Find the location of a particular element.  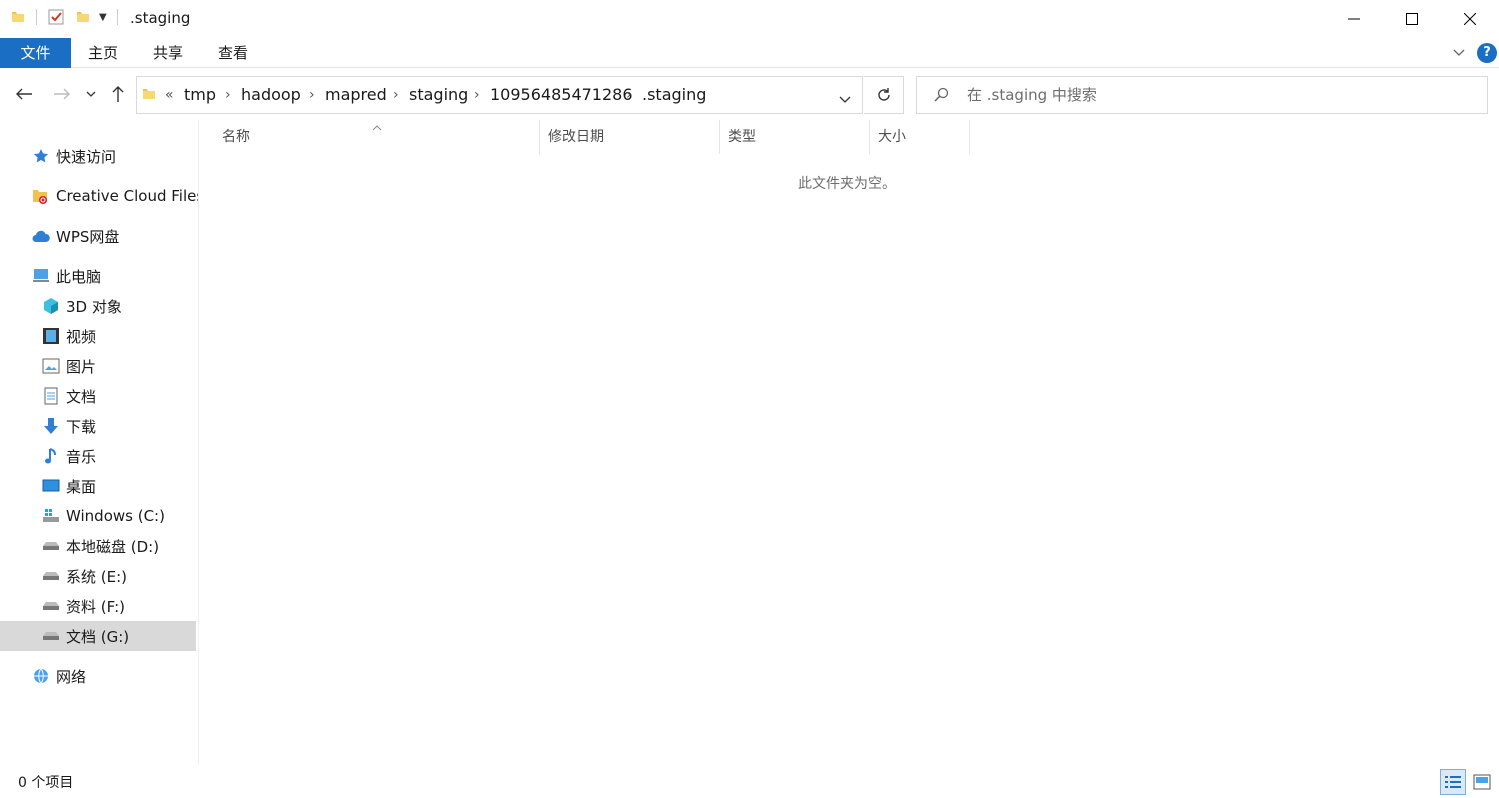

large-icons-view-button is located at coordinates (1482, 782).